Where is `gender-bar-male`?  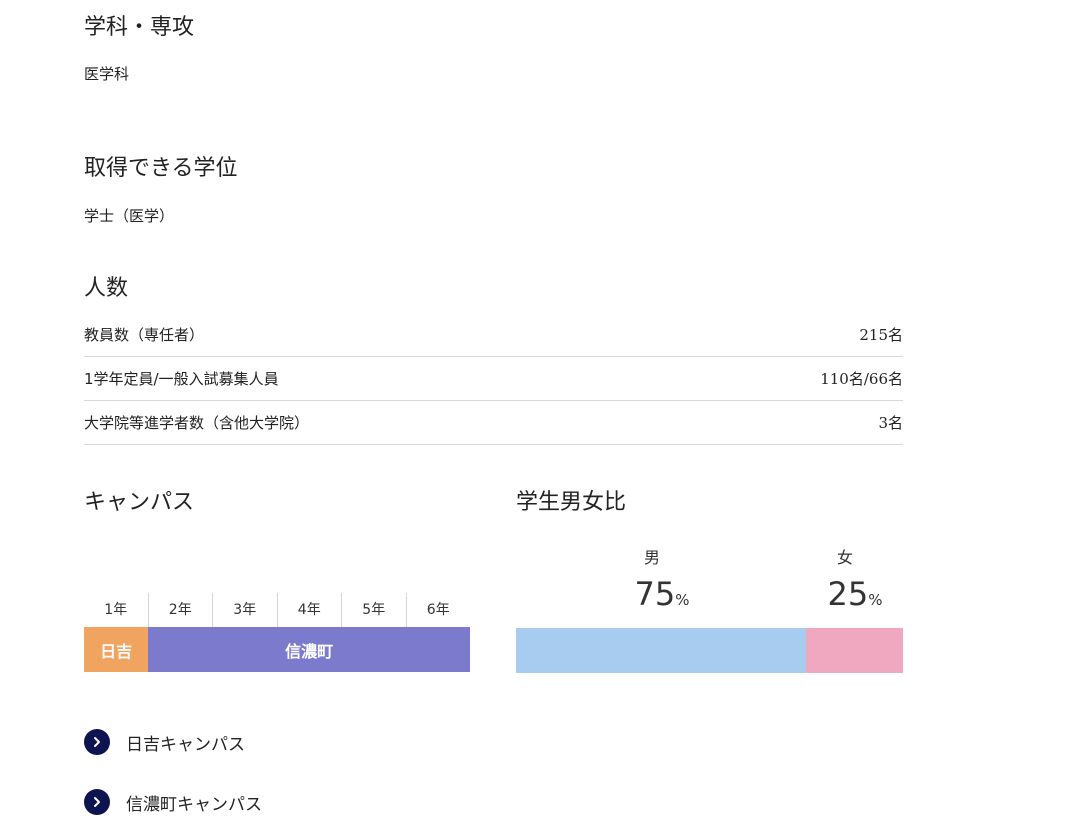 gender-bar-male is located at coordinates (661, 650).